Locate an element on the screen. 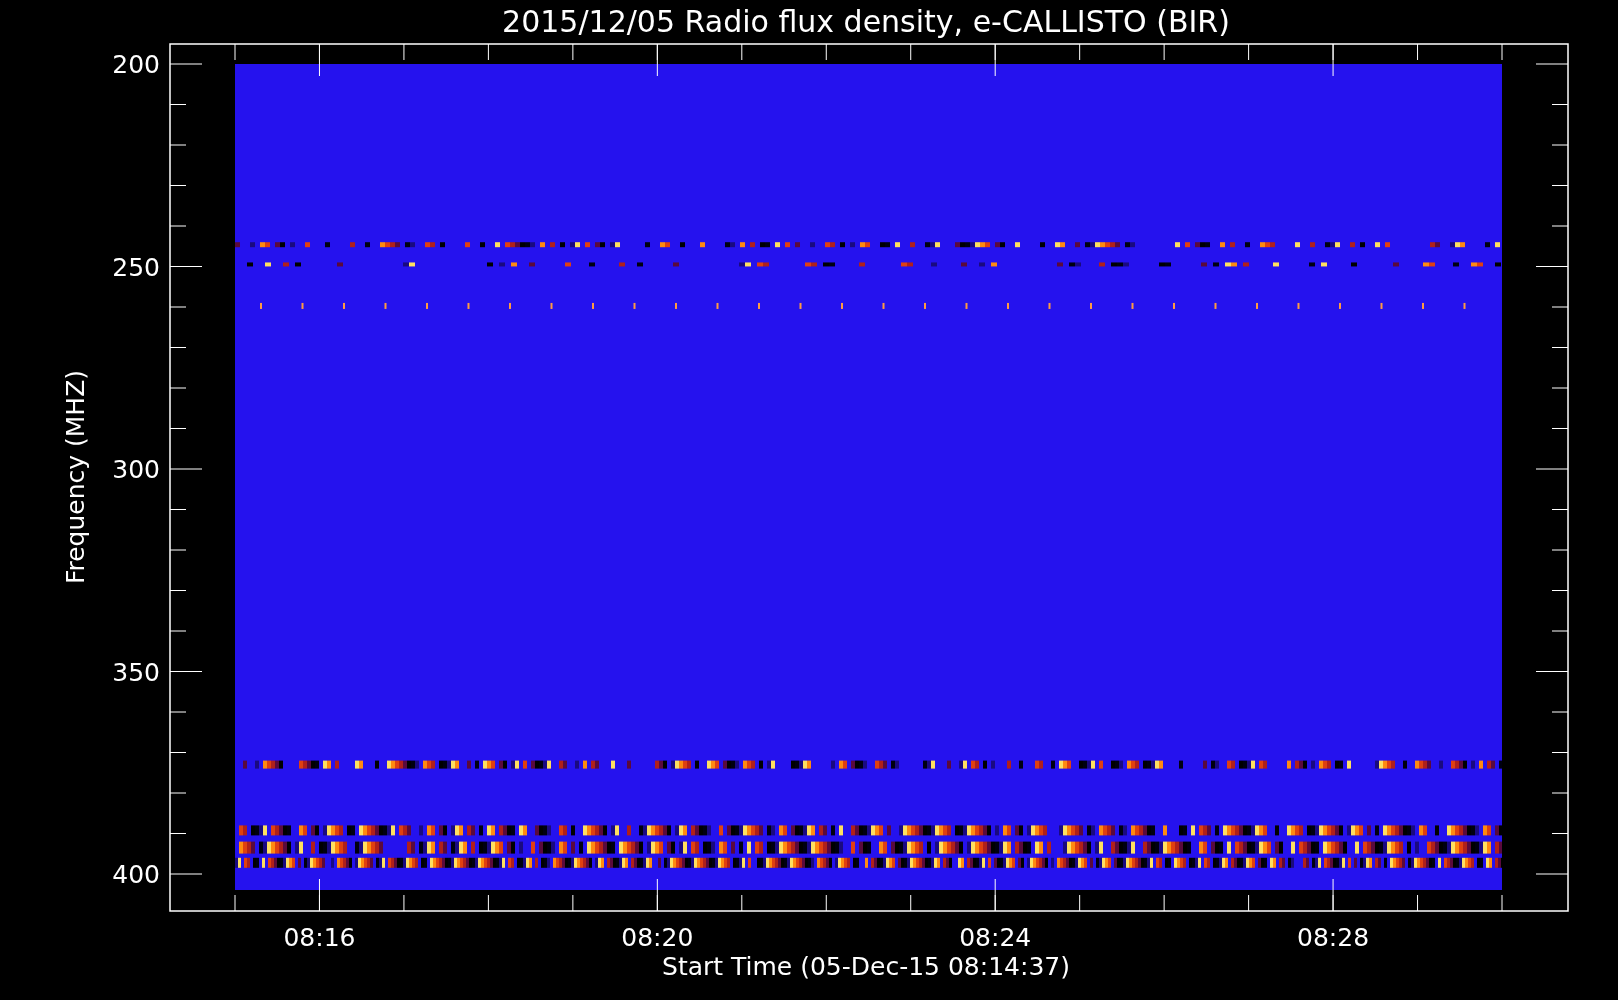 The image size is (1618, 1000). y-axis-label: Frequency (MHZ) is located at coordinates (75, 477).